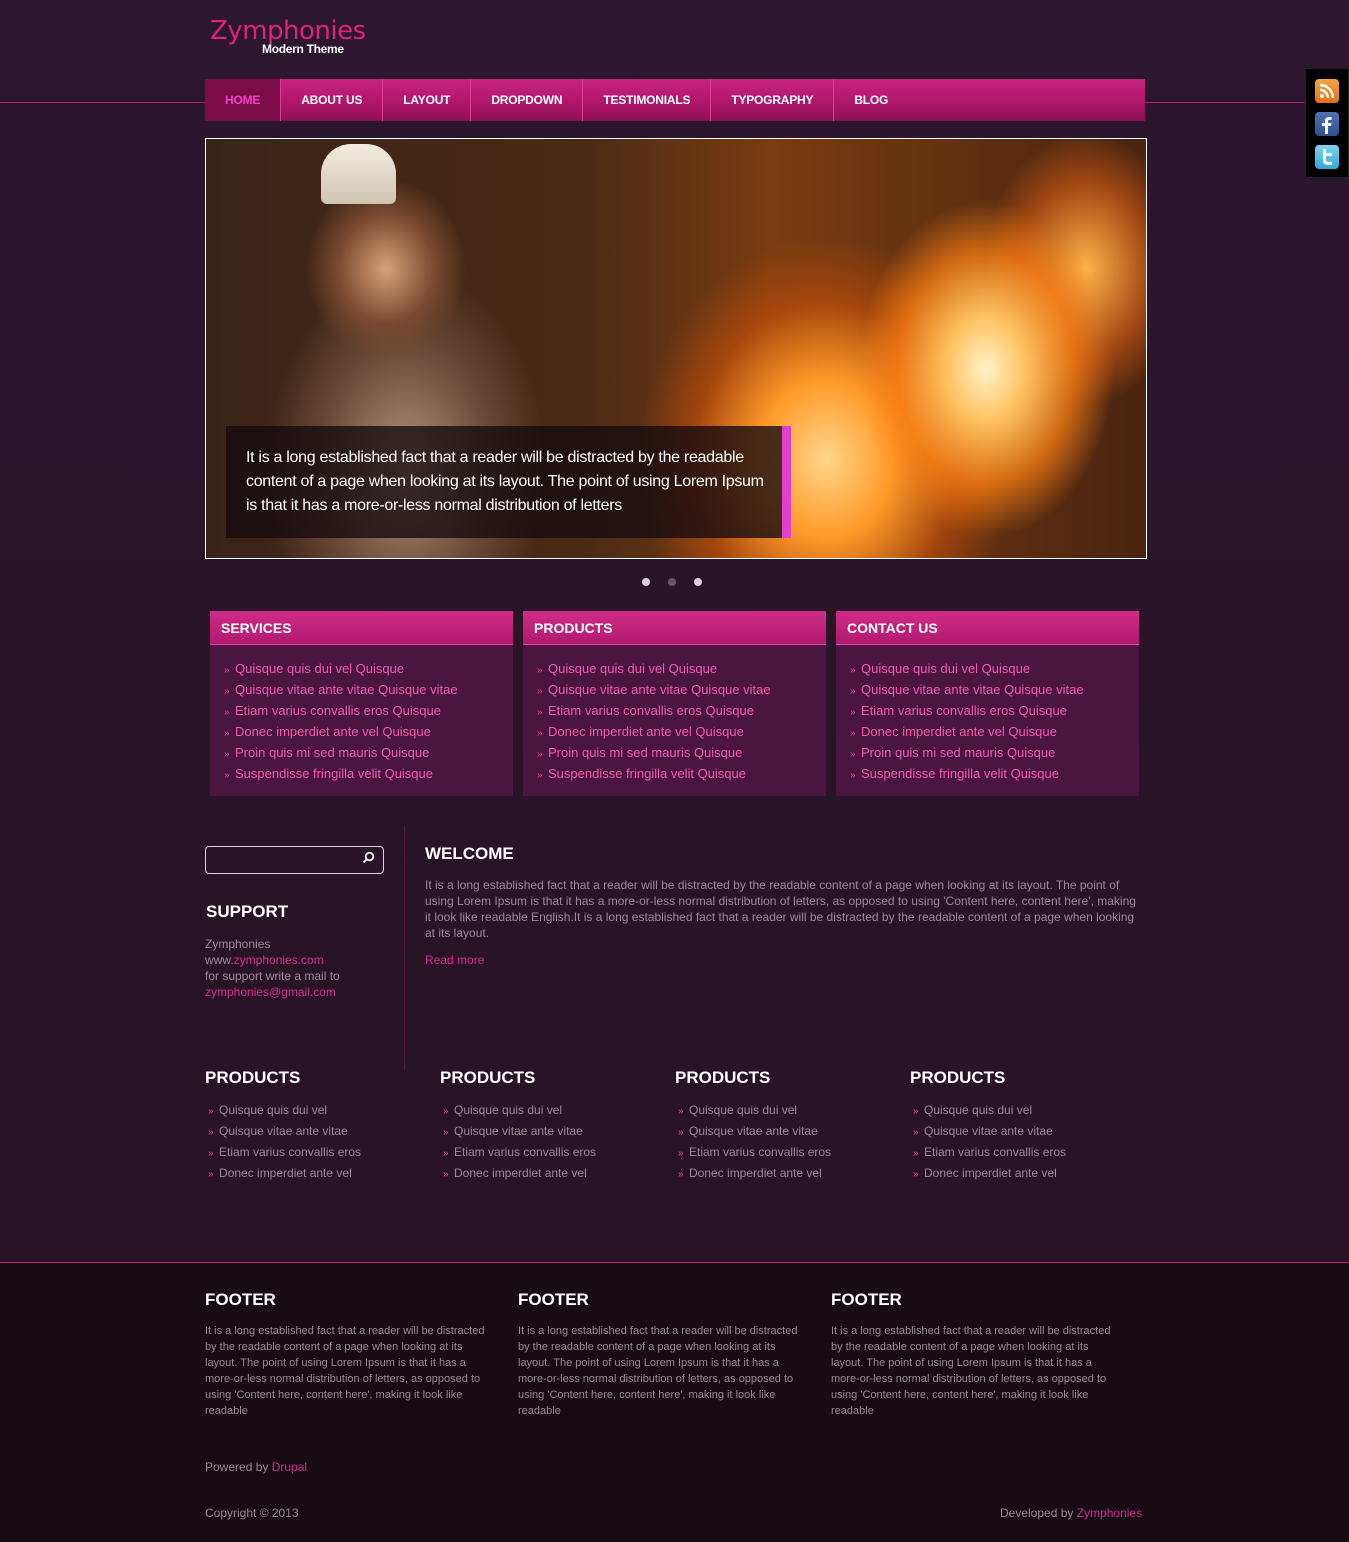  Describe the element at coordinates (454, 960) in the screenshot. I see `read-more-link: Read more` at that location.